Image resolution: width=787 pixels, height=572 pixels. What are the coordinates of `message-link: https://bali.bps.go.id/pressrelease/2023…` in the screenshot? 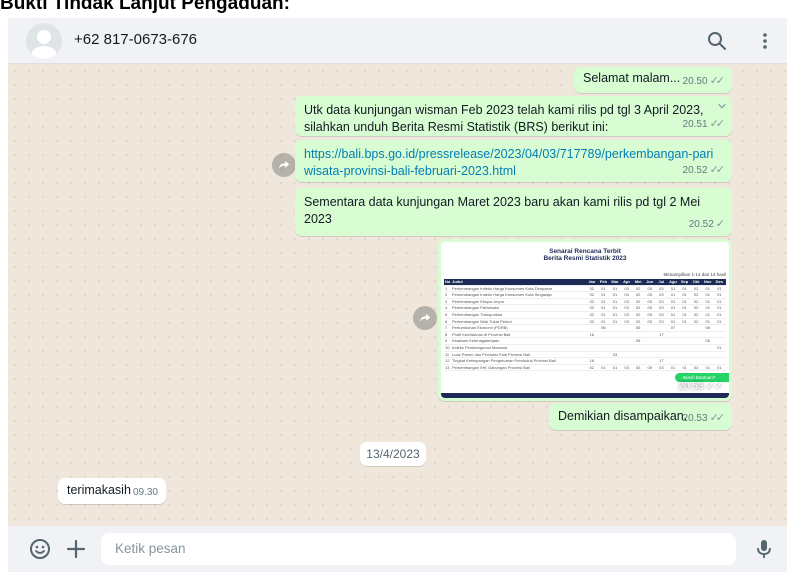 It's located at (509, 163).